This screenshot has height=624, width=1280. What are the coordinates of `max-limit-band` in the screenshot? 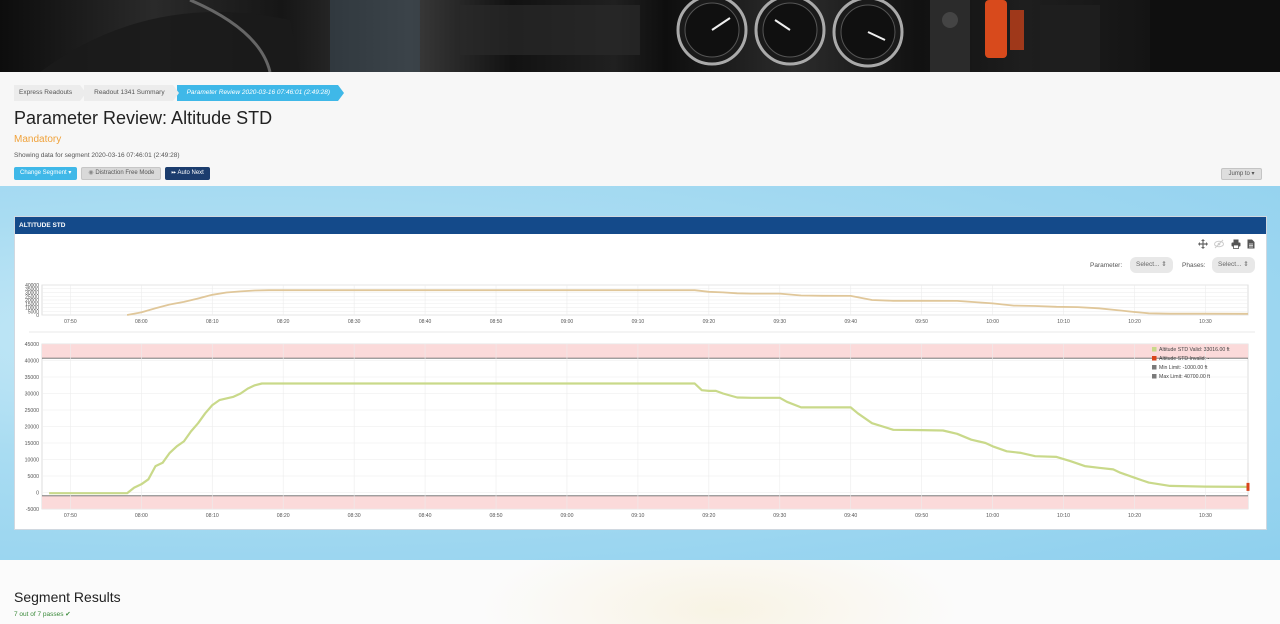 It's located at (645, 351).